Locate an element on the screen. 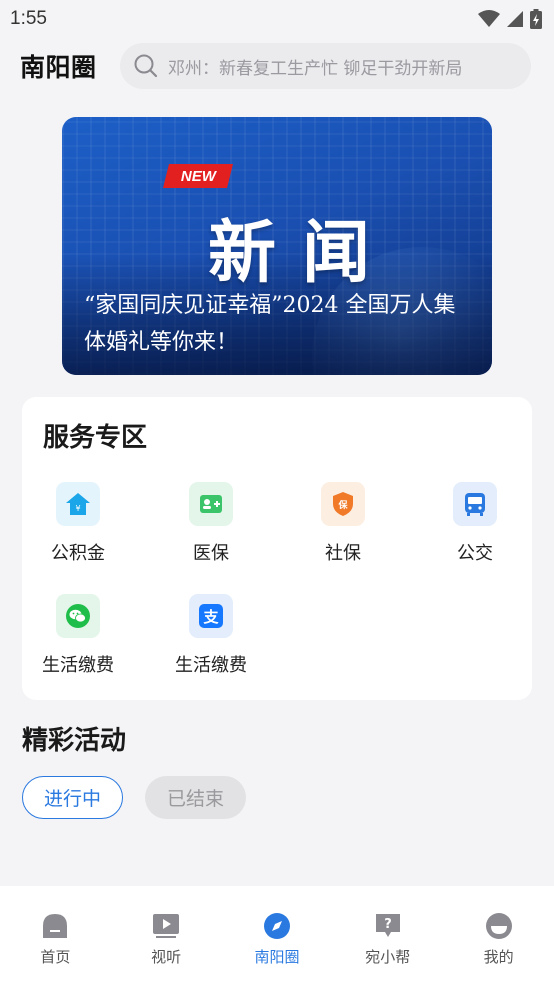 Image resolution: width=554 pixels, height=985 pixels. service-housing-fund: ¥ 公积金 is located at coordinates (78, 523).